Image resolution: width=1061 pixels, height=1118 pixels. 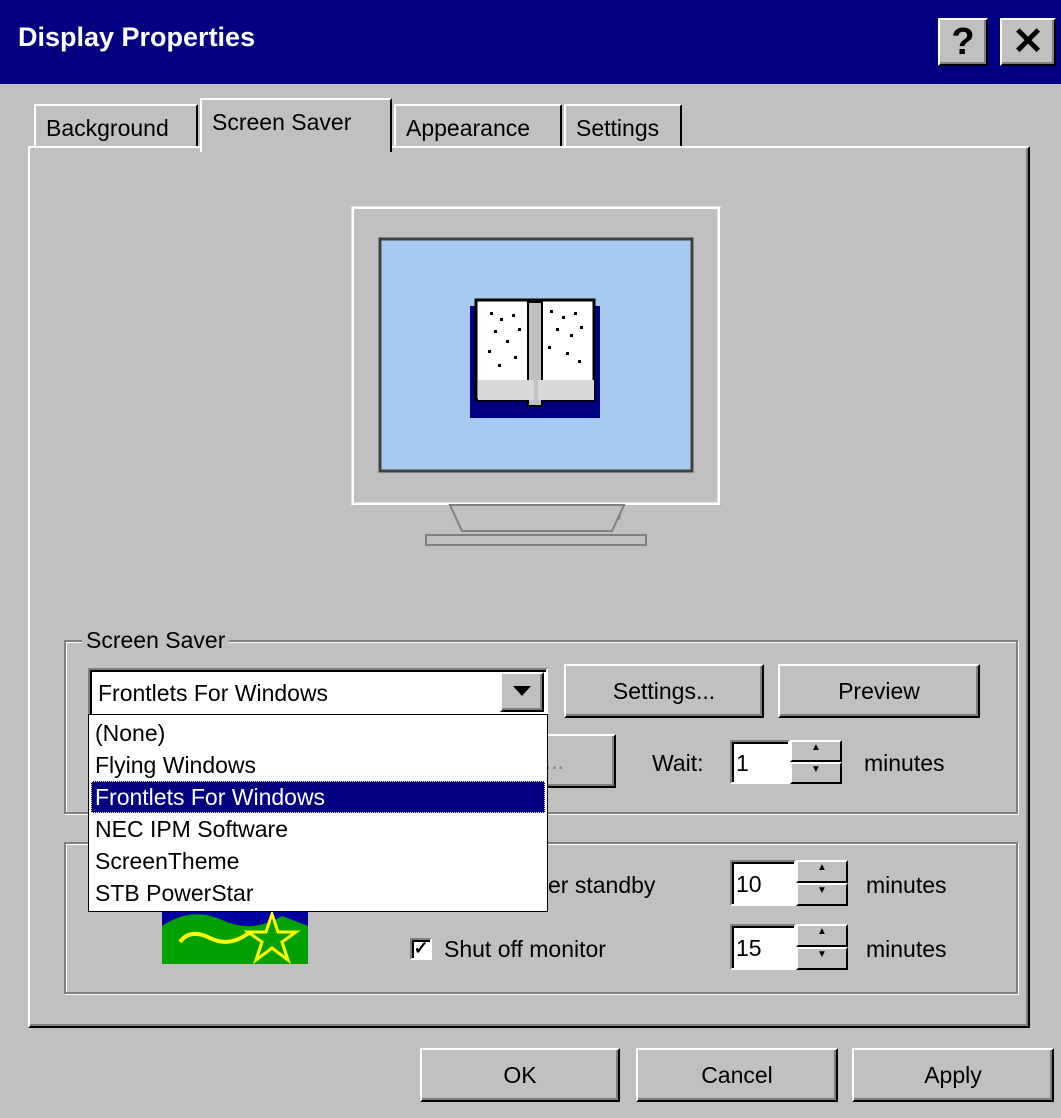 I want to click on list-item-nec-ipm: NEC IPM Software, so click(x=318, y=829).